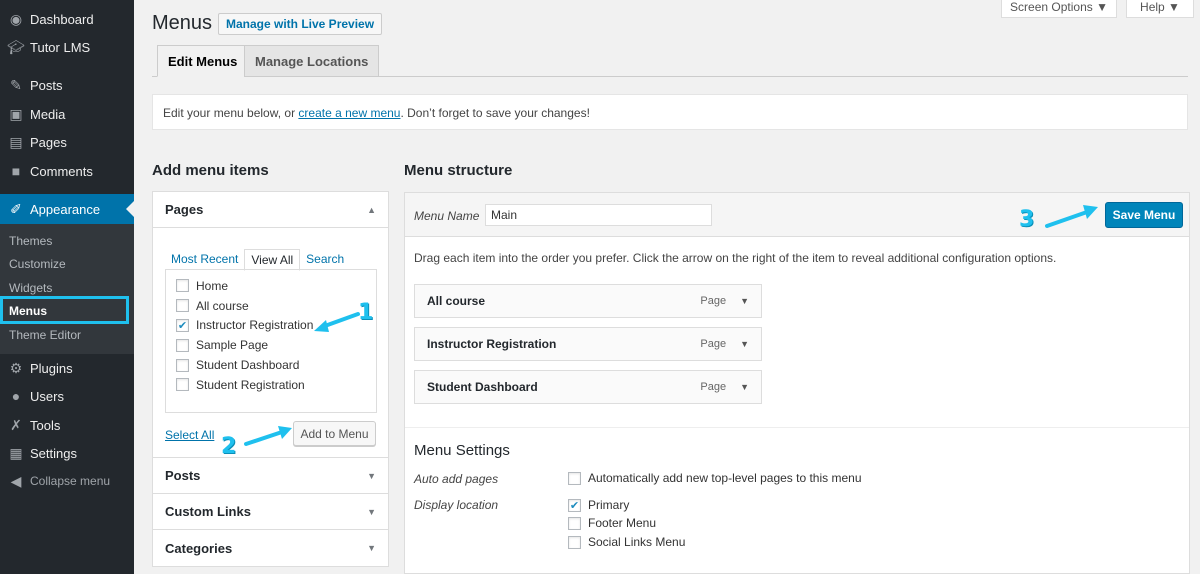  Describe the element at coordinates (482, 387) in the screenshot. I see `menu-item-title: Student Dashboard` at that location.